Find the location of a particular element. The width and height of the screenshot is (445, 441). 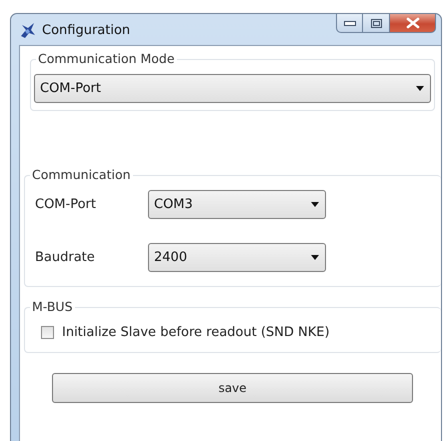

close-icon is located at coordinates (413, 23).